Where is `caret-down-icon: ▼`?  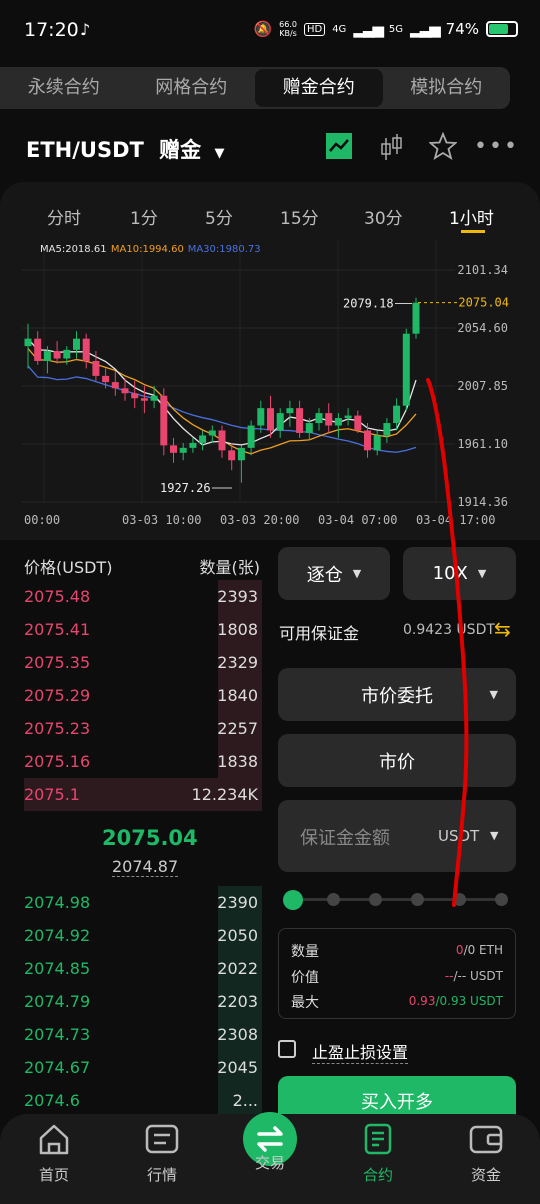 caret-down-icon: ▼ is located at coordinates (494, 835).